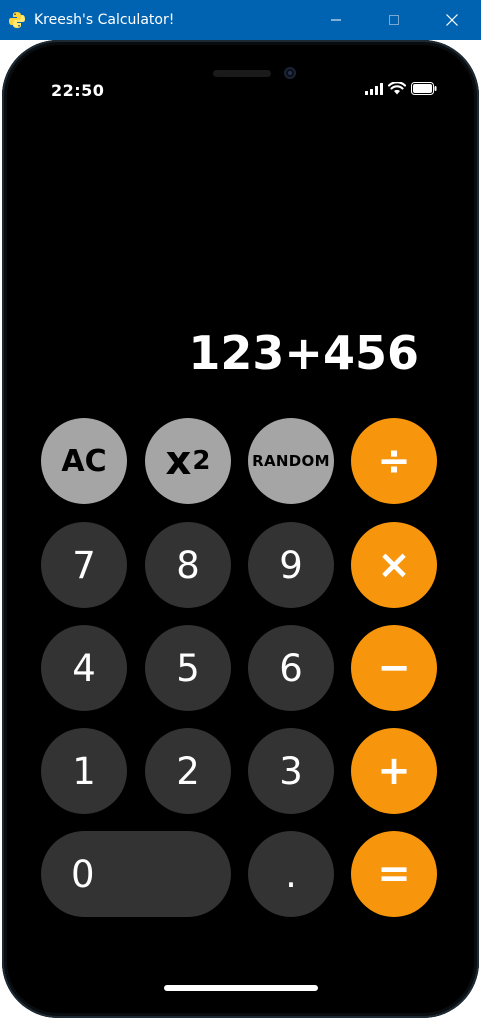 This screenshot has height=1018, width=481. What do you see at coordinates (178, 461) in the screenshot?
I see `square-label: x` at bounding box center [178, 461].